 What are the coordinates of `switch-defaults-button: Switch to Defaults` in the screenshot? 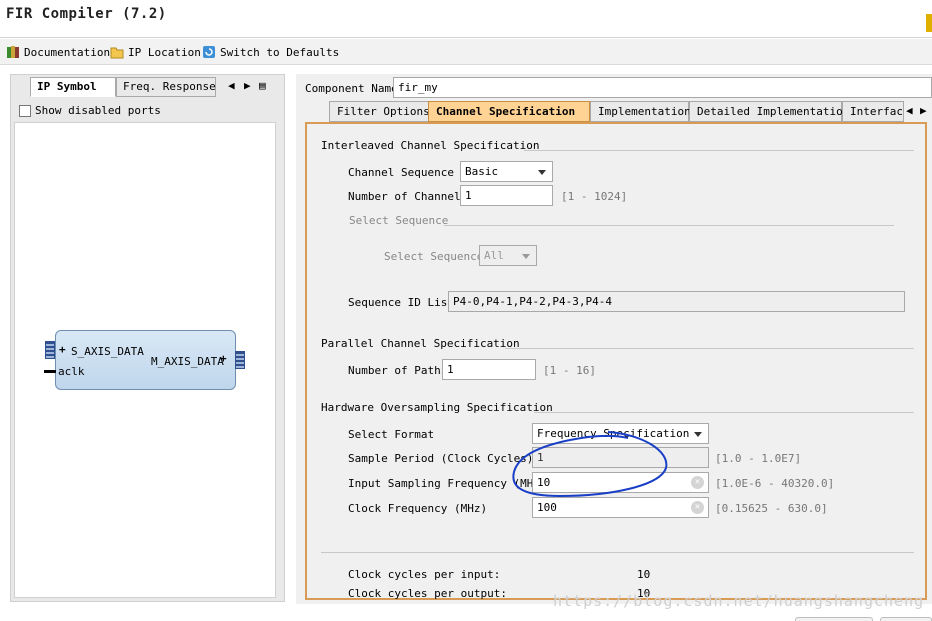 It's located at (270, 52).